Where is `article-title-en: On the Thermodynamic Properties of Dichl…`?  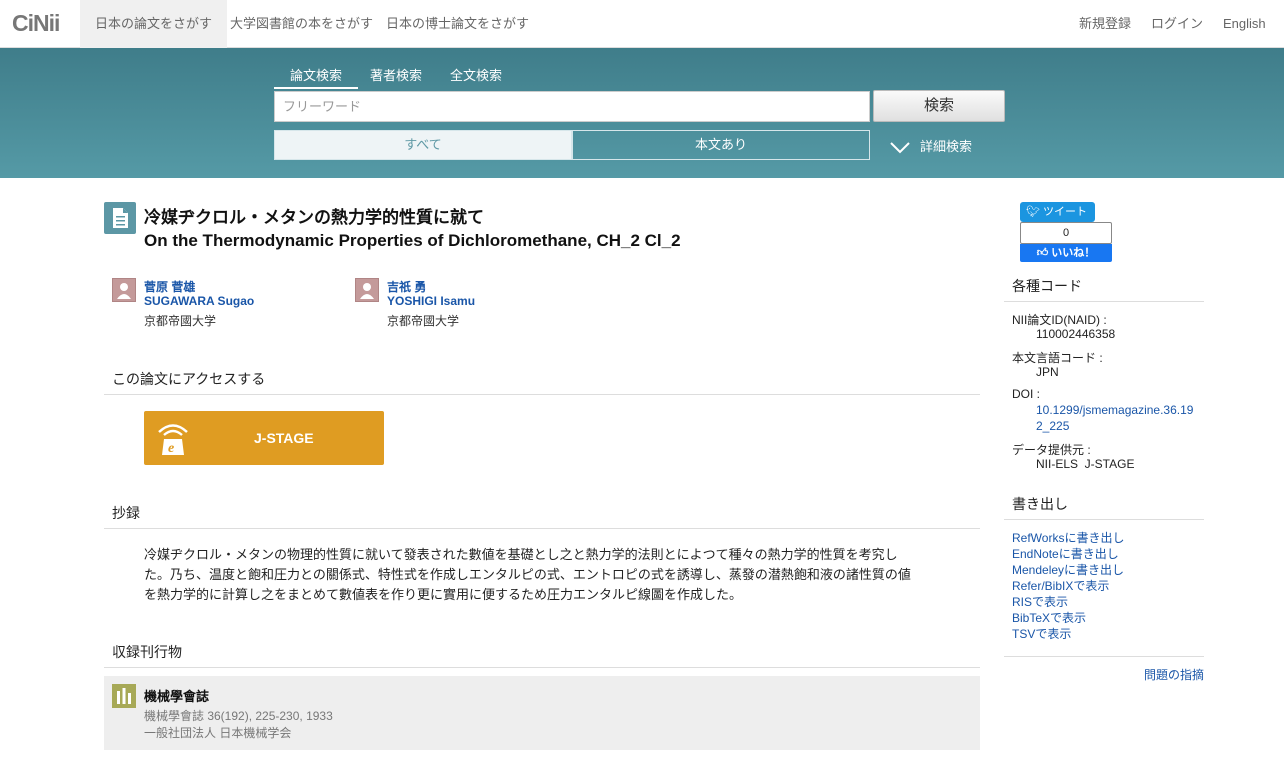
article-title-en: On the Thermodynamic Properties of Dichl… is located at coordinates (412, 240).